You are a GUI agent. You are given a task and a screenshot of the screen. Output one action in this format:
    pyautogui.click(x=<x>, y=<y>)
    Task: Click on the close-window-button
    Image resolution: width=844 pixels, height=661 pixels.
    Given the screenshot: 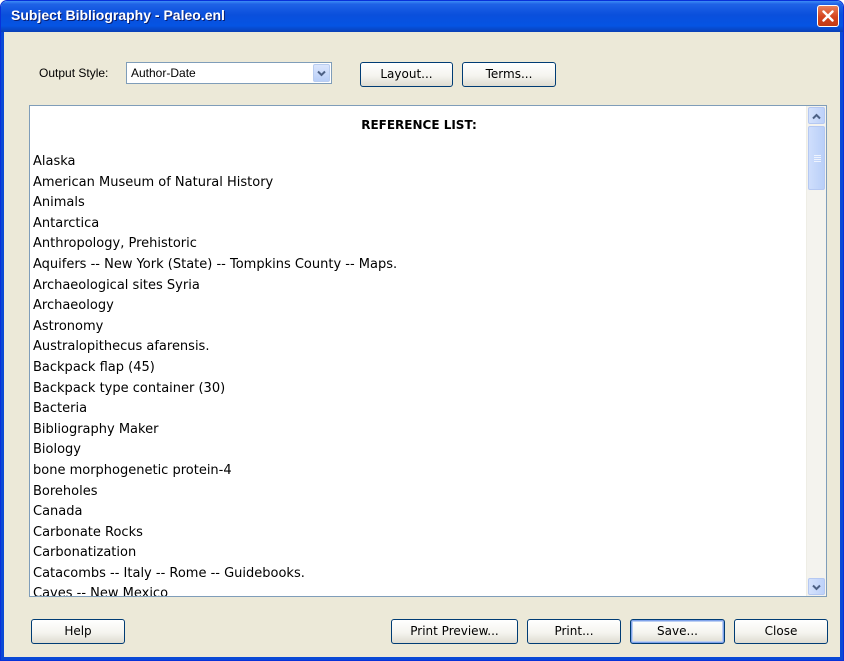 What is the action you would take?
    pyautogui.click(x=828, y=16)
    